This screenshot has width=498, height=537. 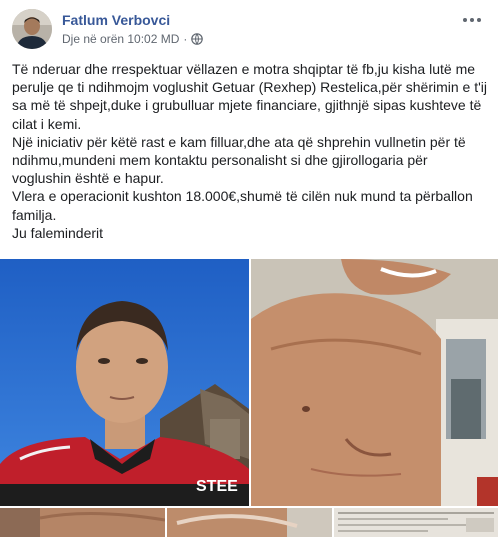 What do you see at coordinates (249, 28) in the screenshot?
I see `post-header: Fatlum Verbovci Dje në orën 10:02 MD ·` at bounding box center [249, 28].